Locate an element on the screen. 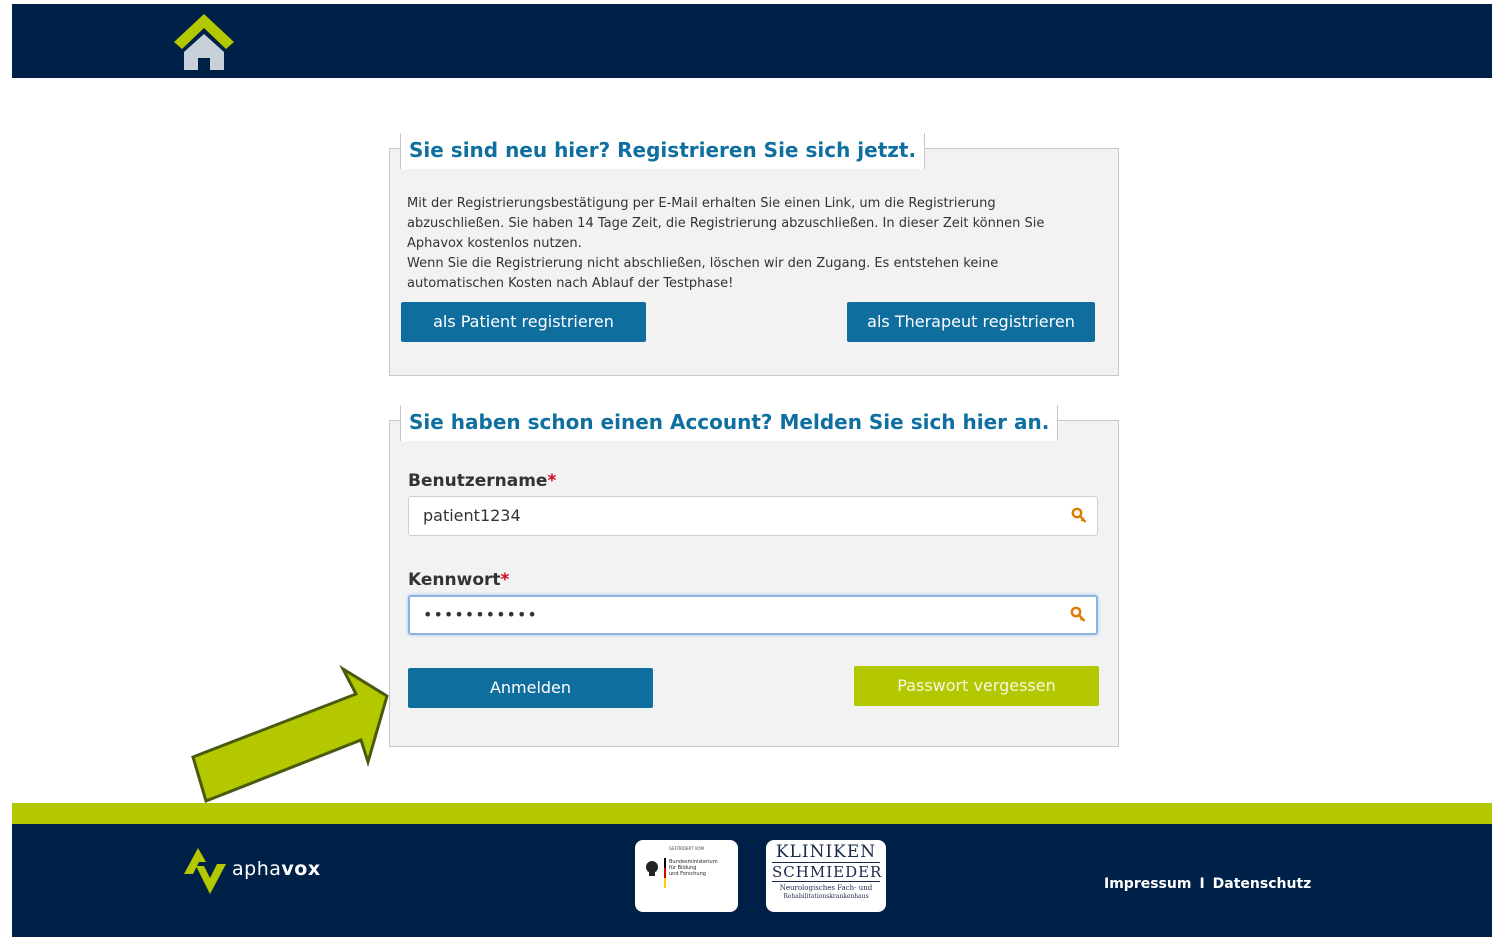 The image size is (1492, 937). register-patient-button: als Patient registrieren is located at coordinates (523, 322).